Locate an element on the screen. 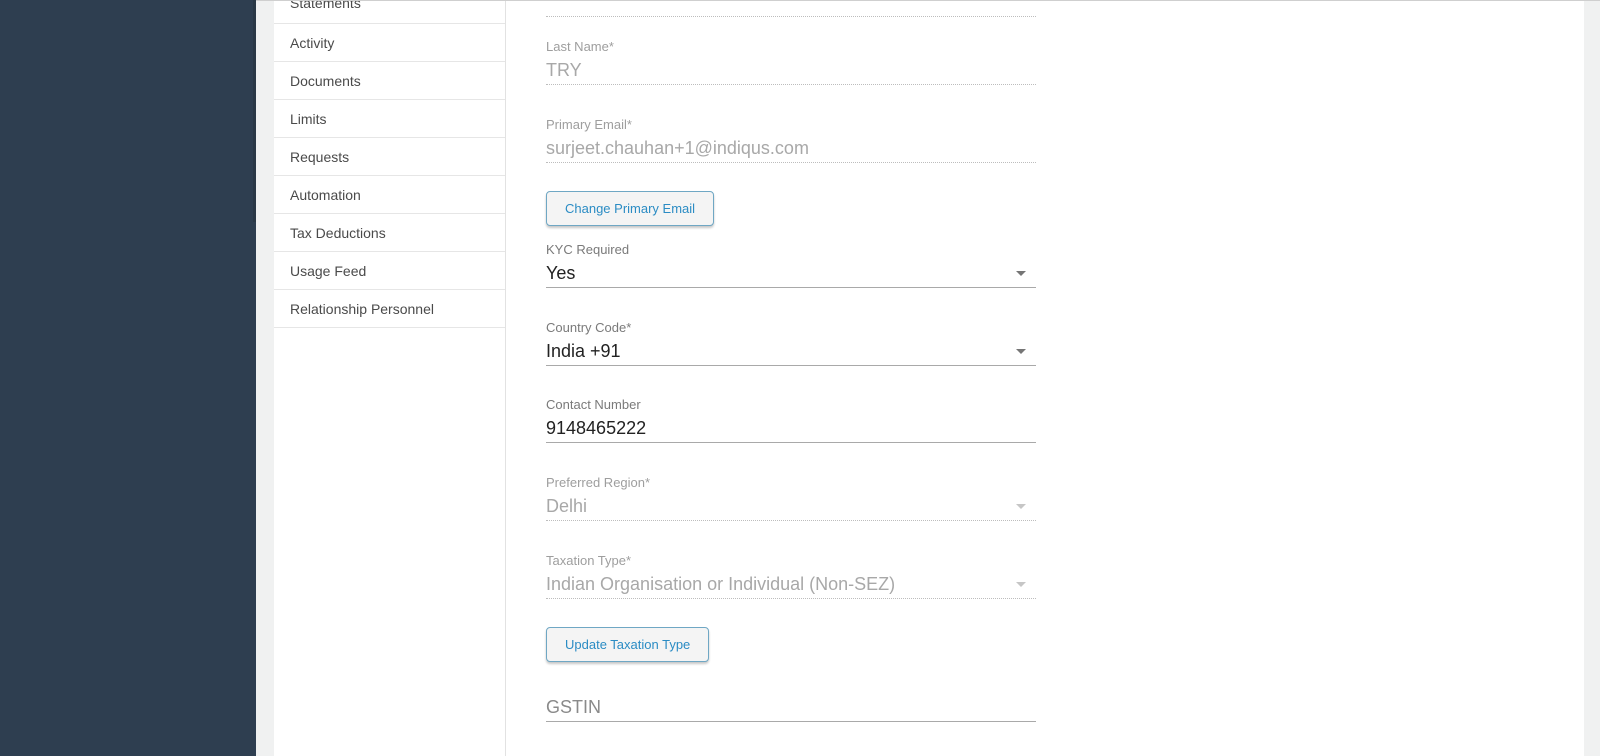 The image size is (1600, 756). contact-number-value: 9148465222 is located at coordinates (791, 429).